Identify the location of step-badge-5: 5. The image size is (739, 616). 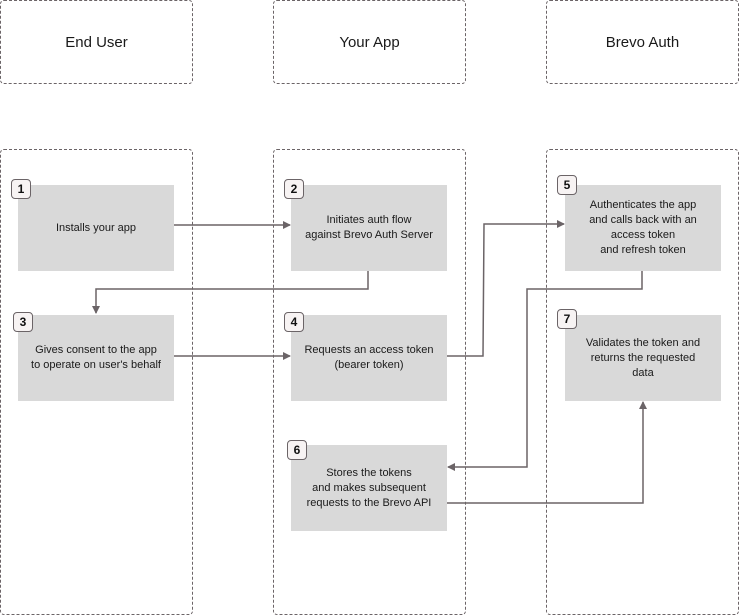
(567, 185).